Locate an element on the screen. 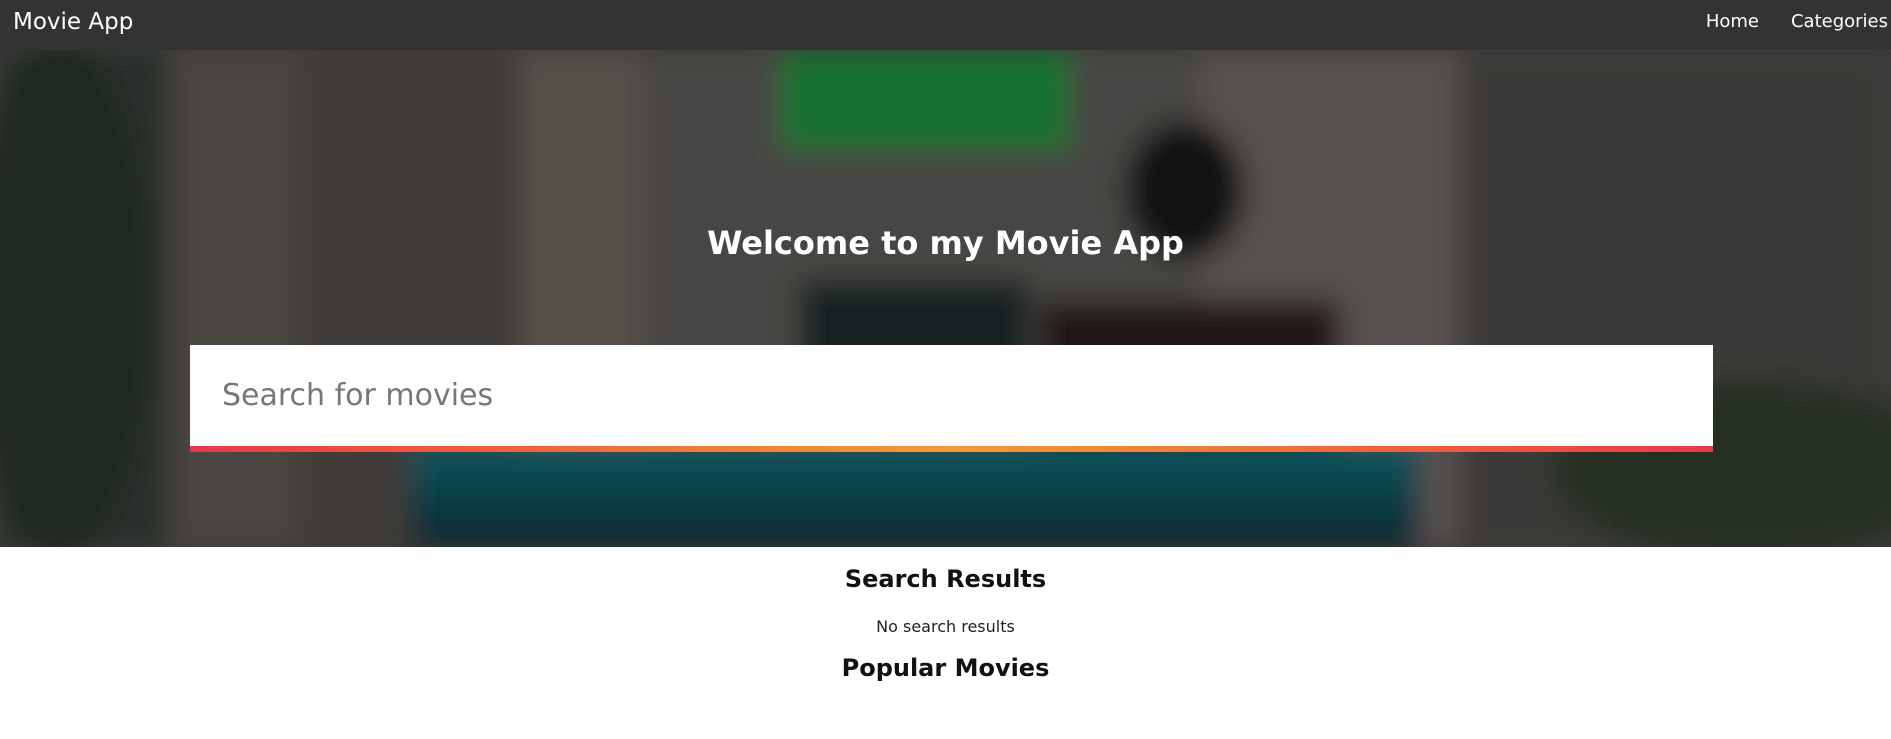 The height and width of the screenshot is (739, 1891). search-input is located at coordinates (951, 395).